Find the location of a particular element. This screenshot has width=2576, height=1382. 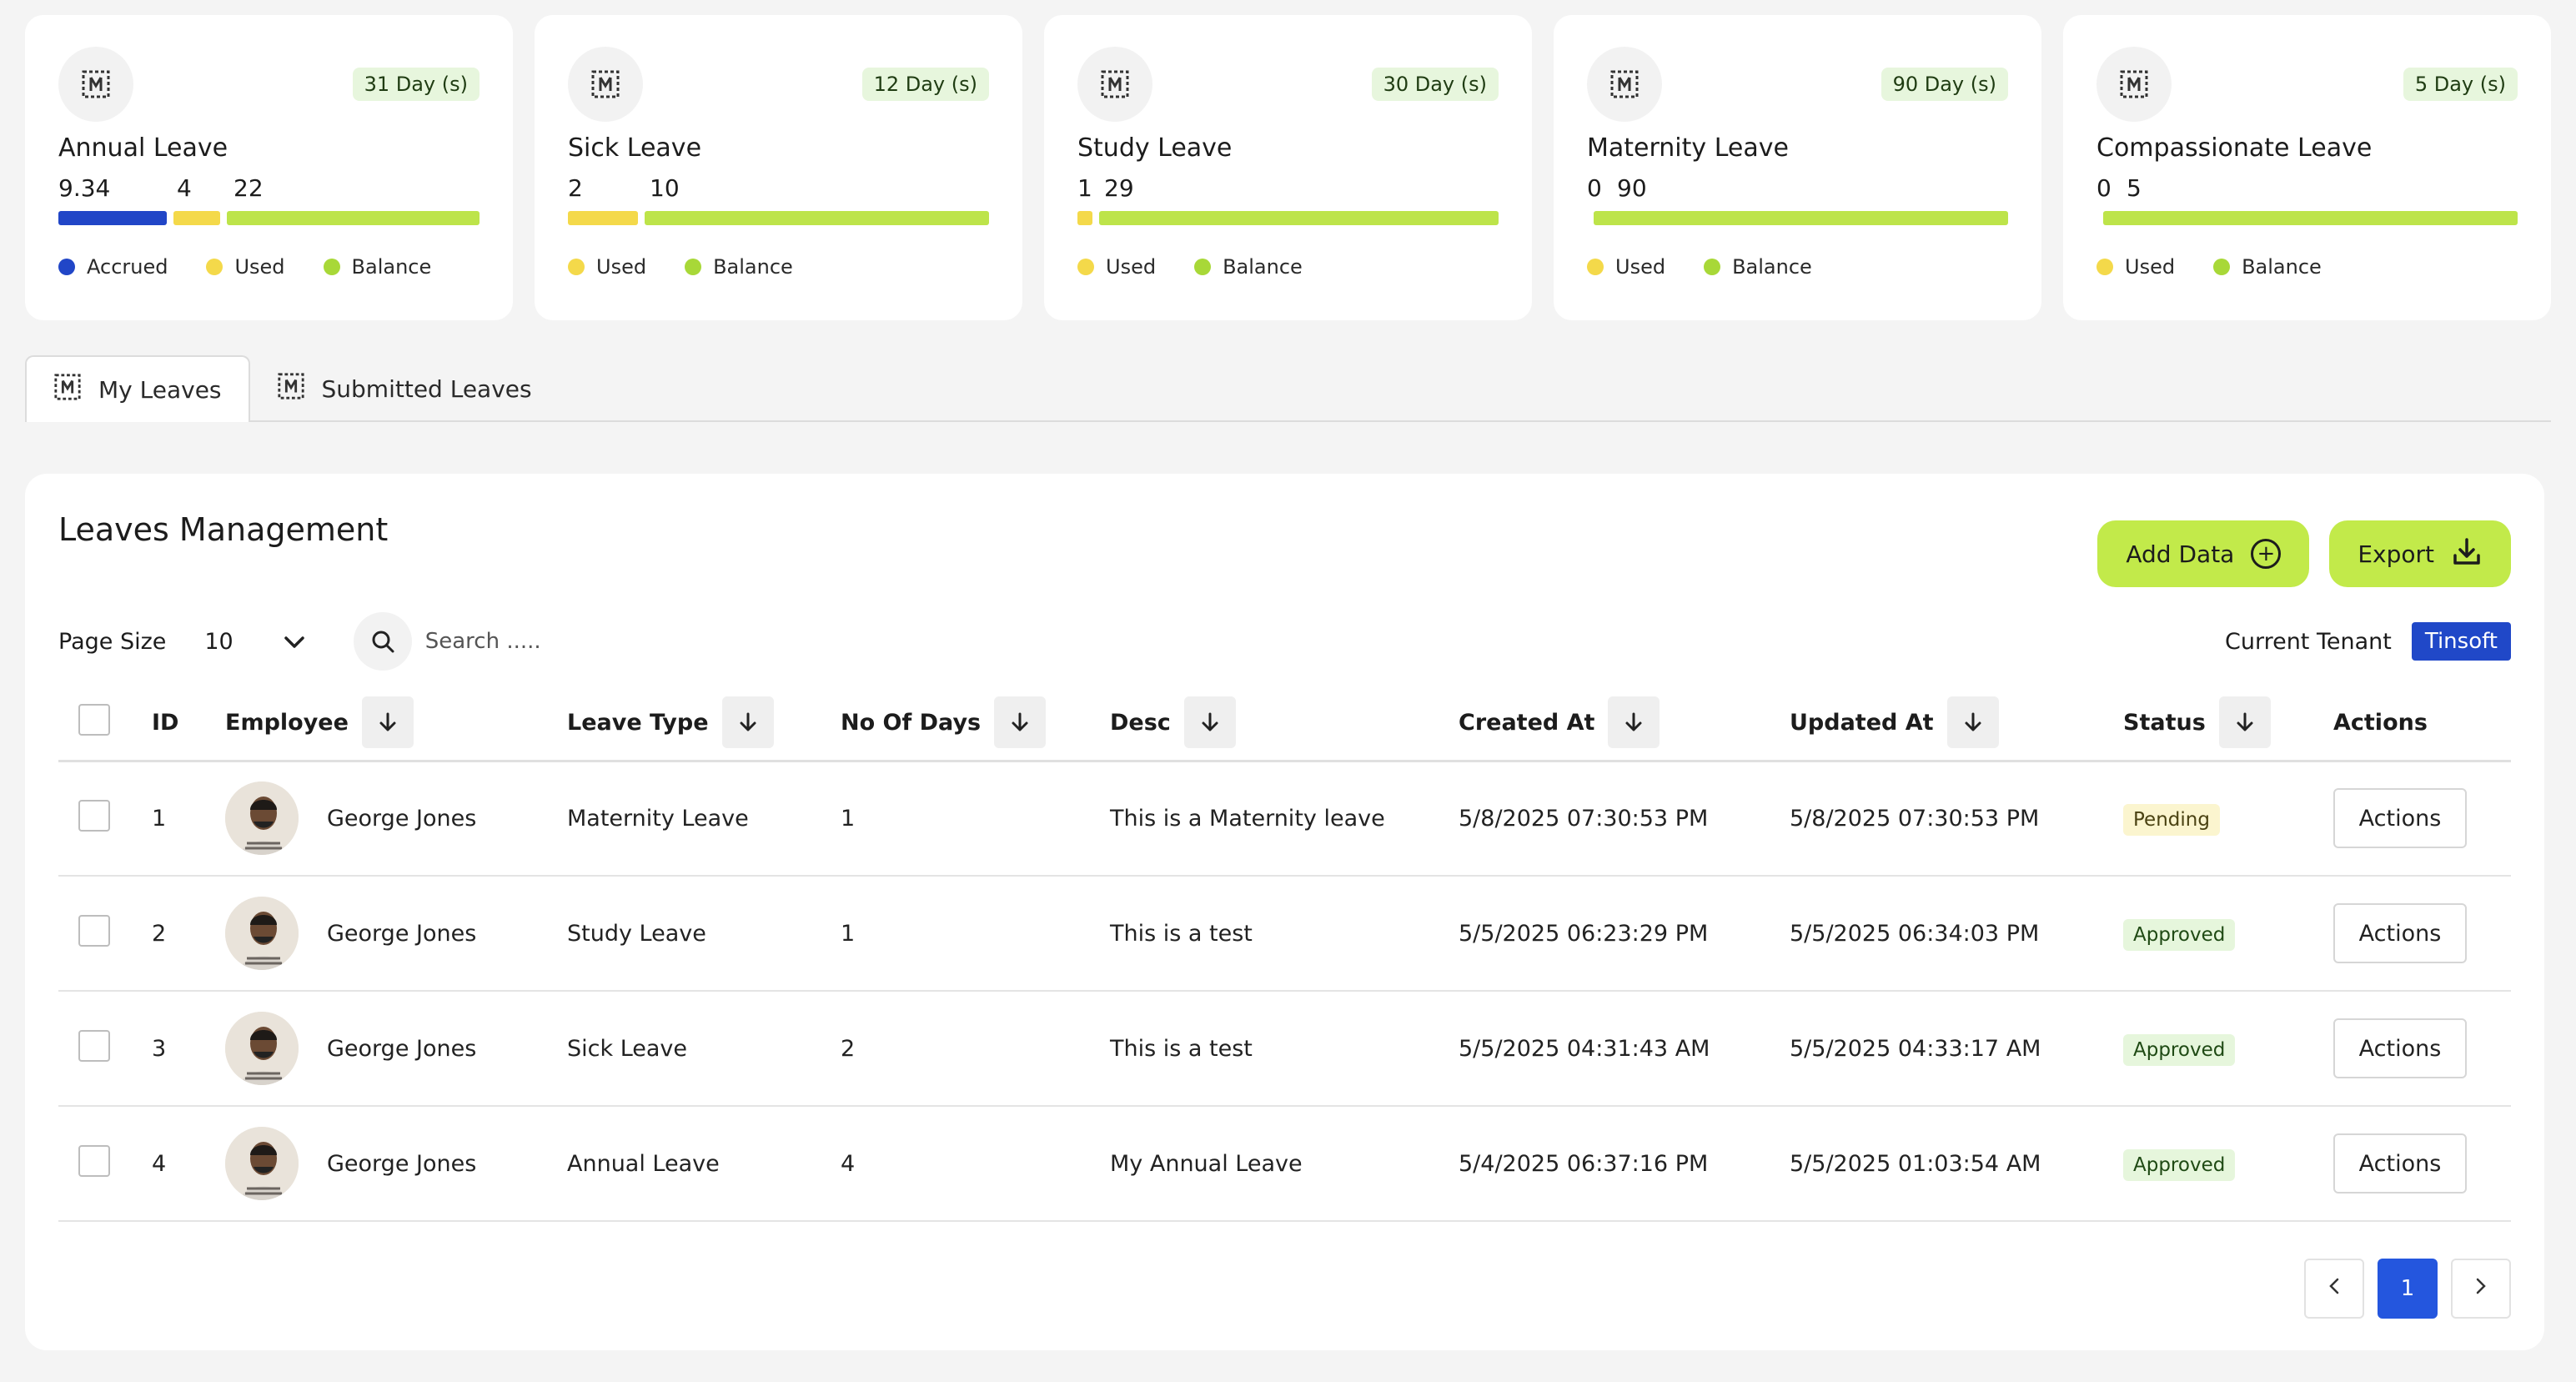

created-at: 5/8/2025 07:30:53 PM is located at coordinates (1624, 819).